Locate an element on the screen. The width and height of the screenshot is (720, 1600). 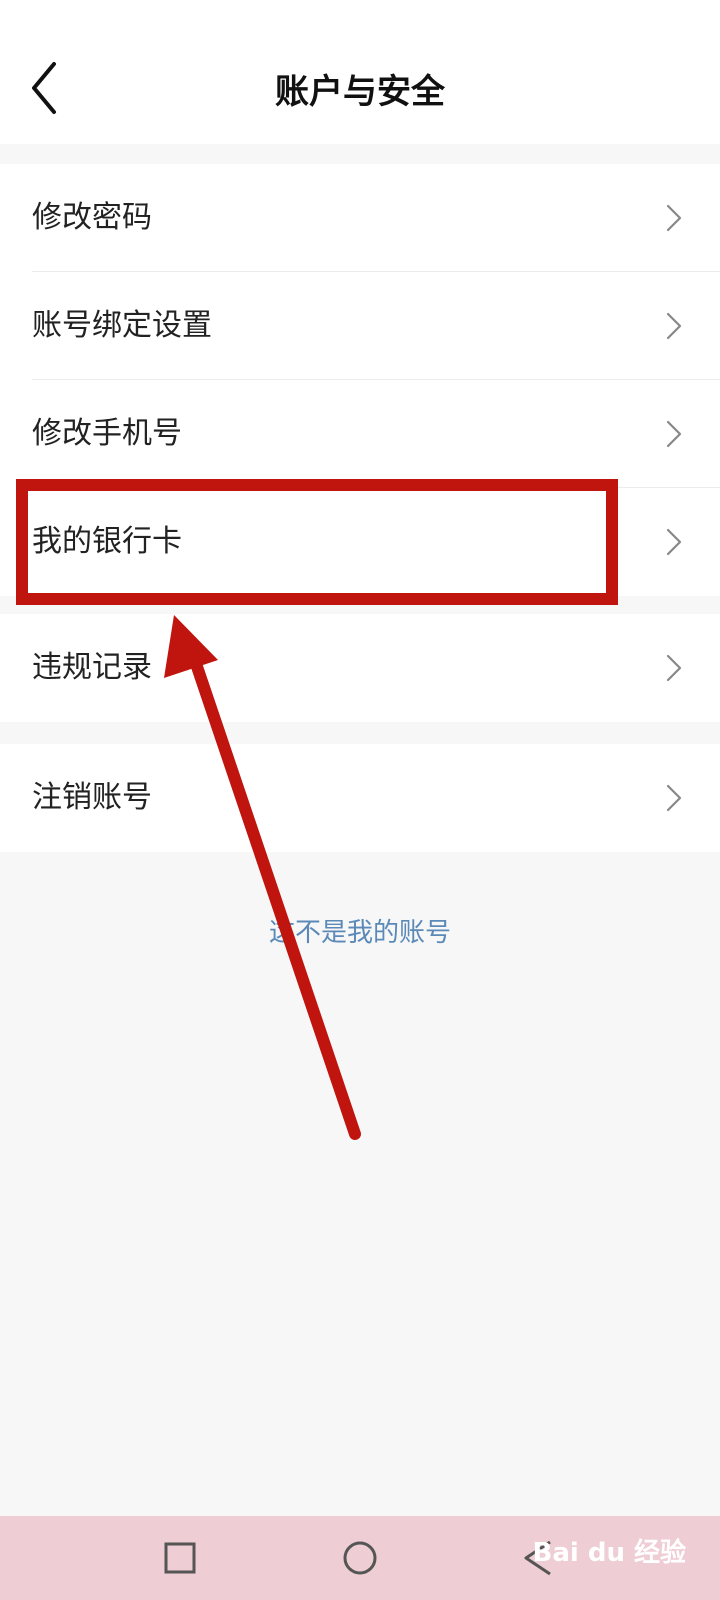
page-title: 账户与安全 is located at coordinates (360, 92).